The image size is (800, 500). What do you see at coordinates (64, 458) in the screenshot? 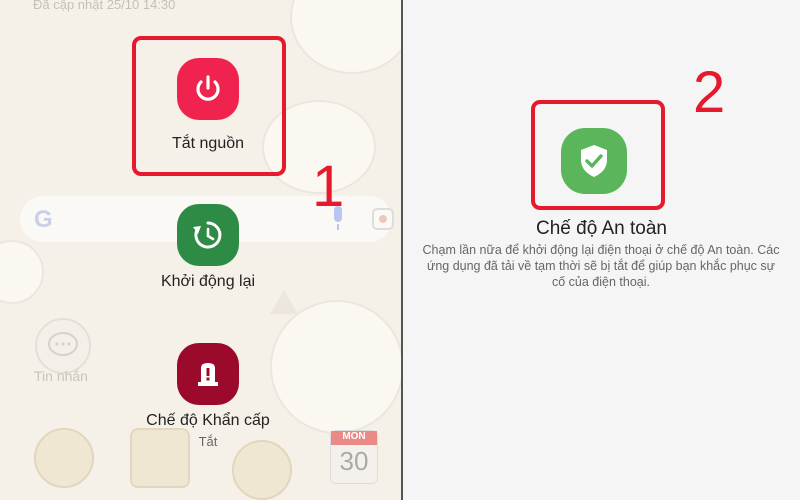
I see `clock-app-icon` at bounding box center [64, 458].